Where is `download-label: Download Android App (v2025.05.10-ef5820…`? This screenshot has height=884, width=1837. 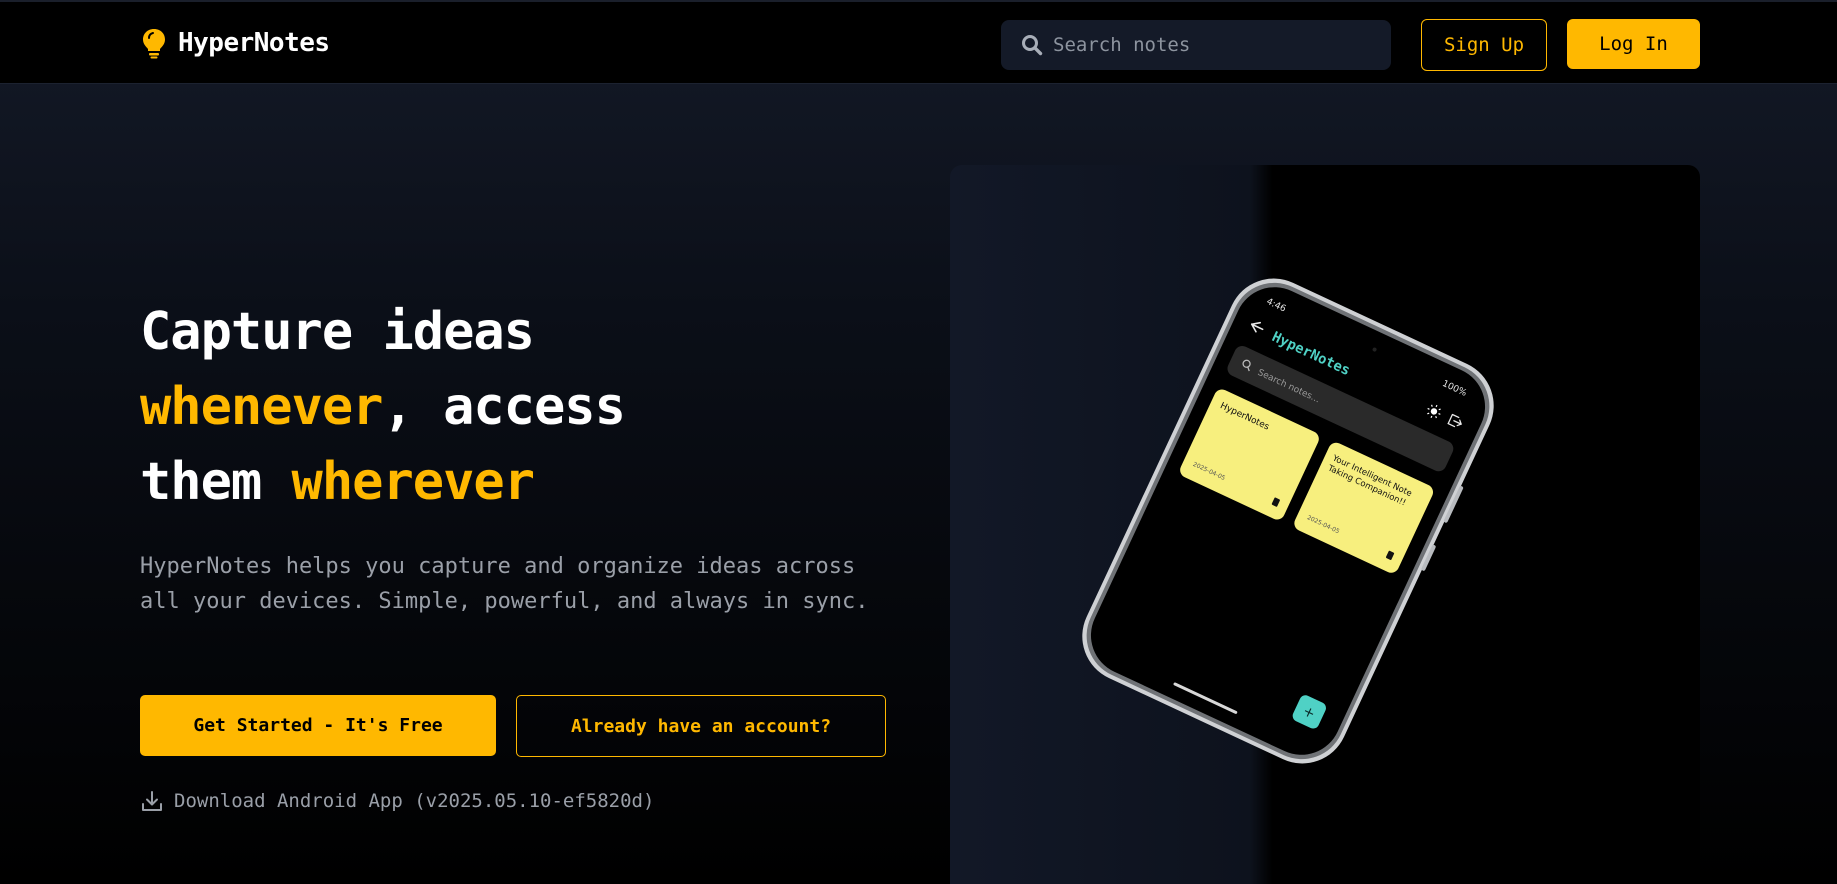 download-label: Download Android App (v2025.05.10-ef5820… is located at coordinates (414, 801).